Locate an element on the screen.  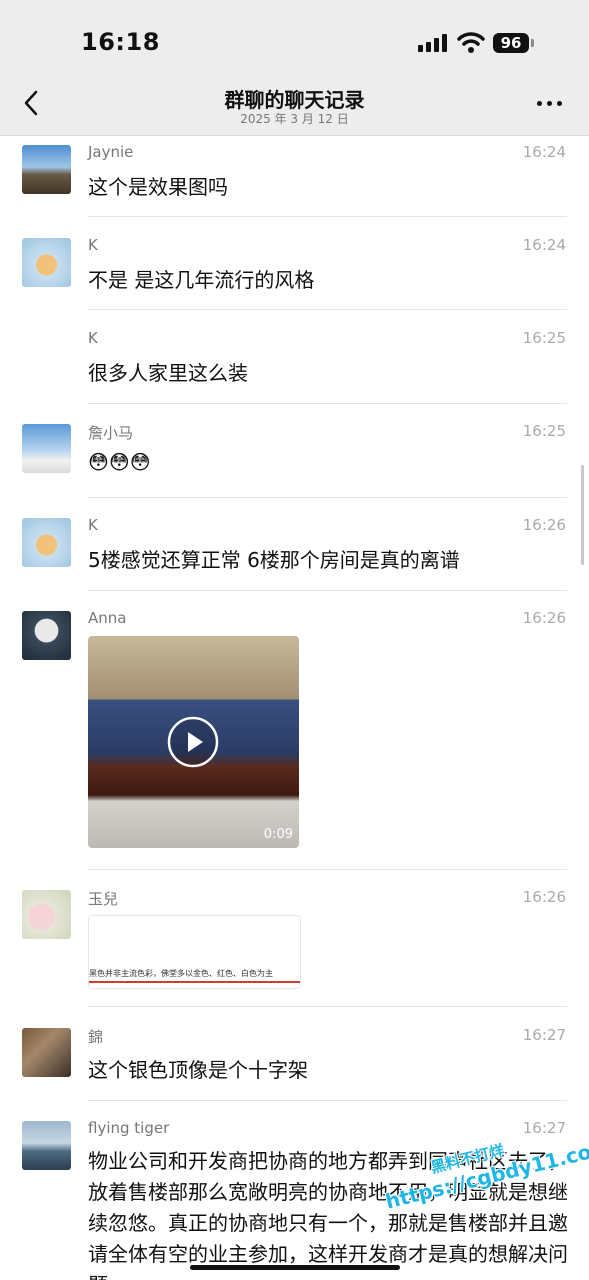
battery-icon: 96 is located at coordinates (511, 43).